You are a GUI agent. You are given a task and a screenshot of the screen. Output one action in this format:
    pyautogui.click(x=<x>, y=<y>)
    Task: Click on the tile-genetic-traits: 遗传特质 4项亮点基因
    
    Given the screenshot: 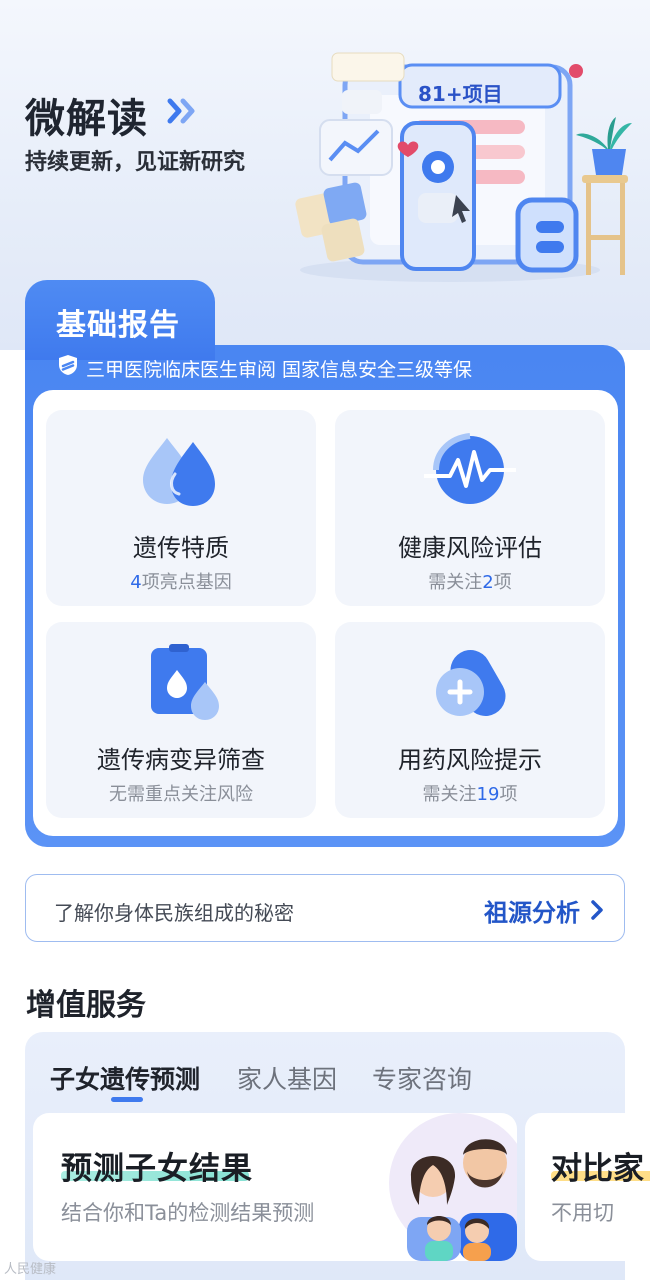 What is the action you would take?
    pyautogui.click(x=181, y=508)
    